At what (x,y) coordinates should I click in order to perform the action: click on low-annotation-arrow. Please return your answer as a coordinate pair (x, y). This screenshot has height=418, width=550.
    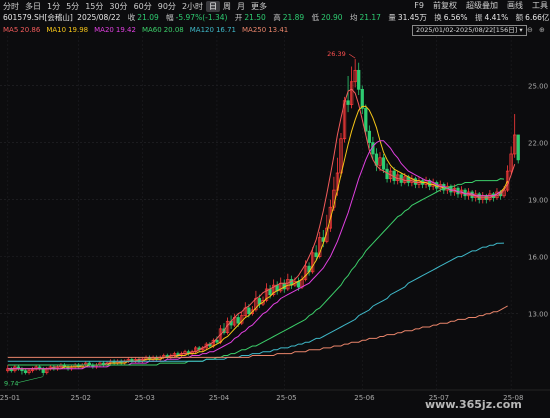
    Looking at the image, I should click on (30, 379).